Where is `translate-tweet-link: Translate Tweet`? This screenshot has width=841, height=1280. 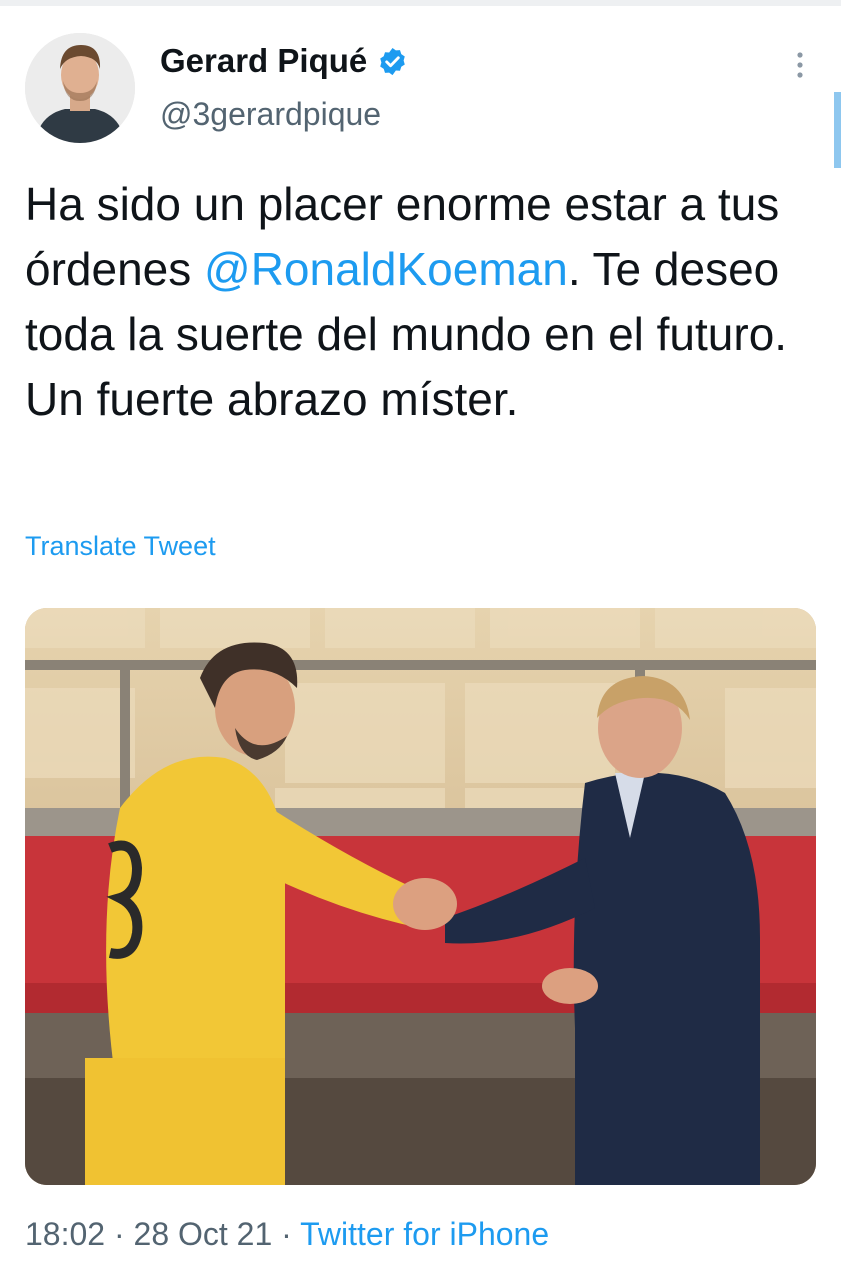
translate-tweet-link: Translate Tweet is located at coordinates (120, 546).